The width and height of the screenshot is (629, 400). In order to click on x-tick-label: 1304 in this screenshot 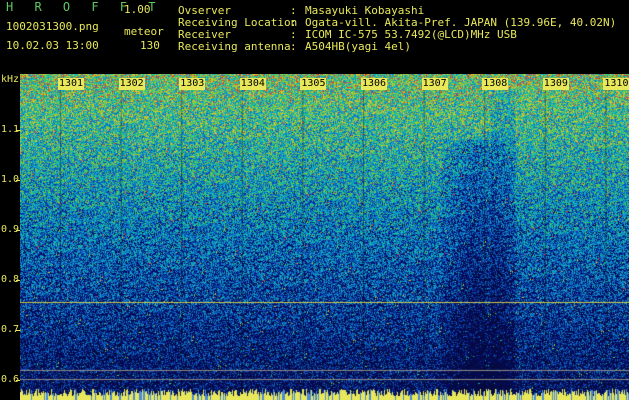, I will do `click(252, 84)`.